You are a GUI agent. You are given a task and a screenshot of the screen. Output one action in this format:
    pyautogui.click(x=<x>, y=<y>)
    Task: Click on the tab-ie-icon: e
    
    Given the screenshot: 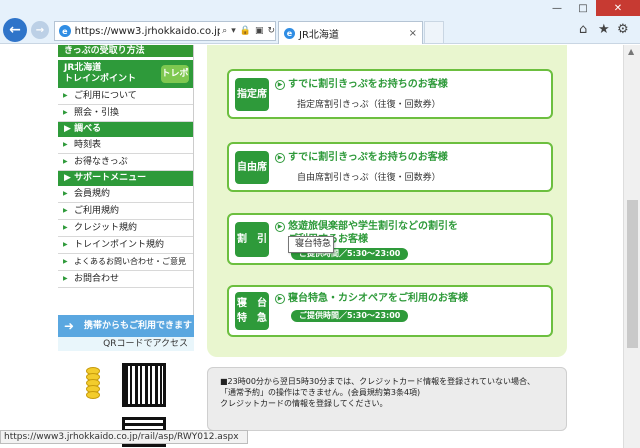 What is the action you would take?
    pyautogui.click(x=289, y=33)
    